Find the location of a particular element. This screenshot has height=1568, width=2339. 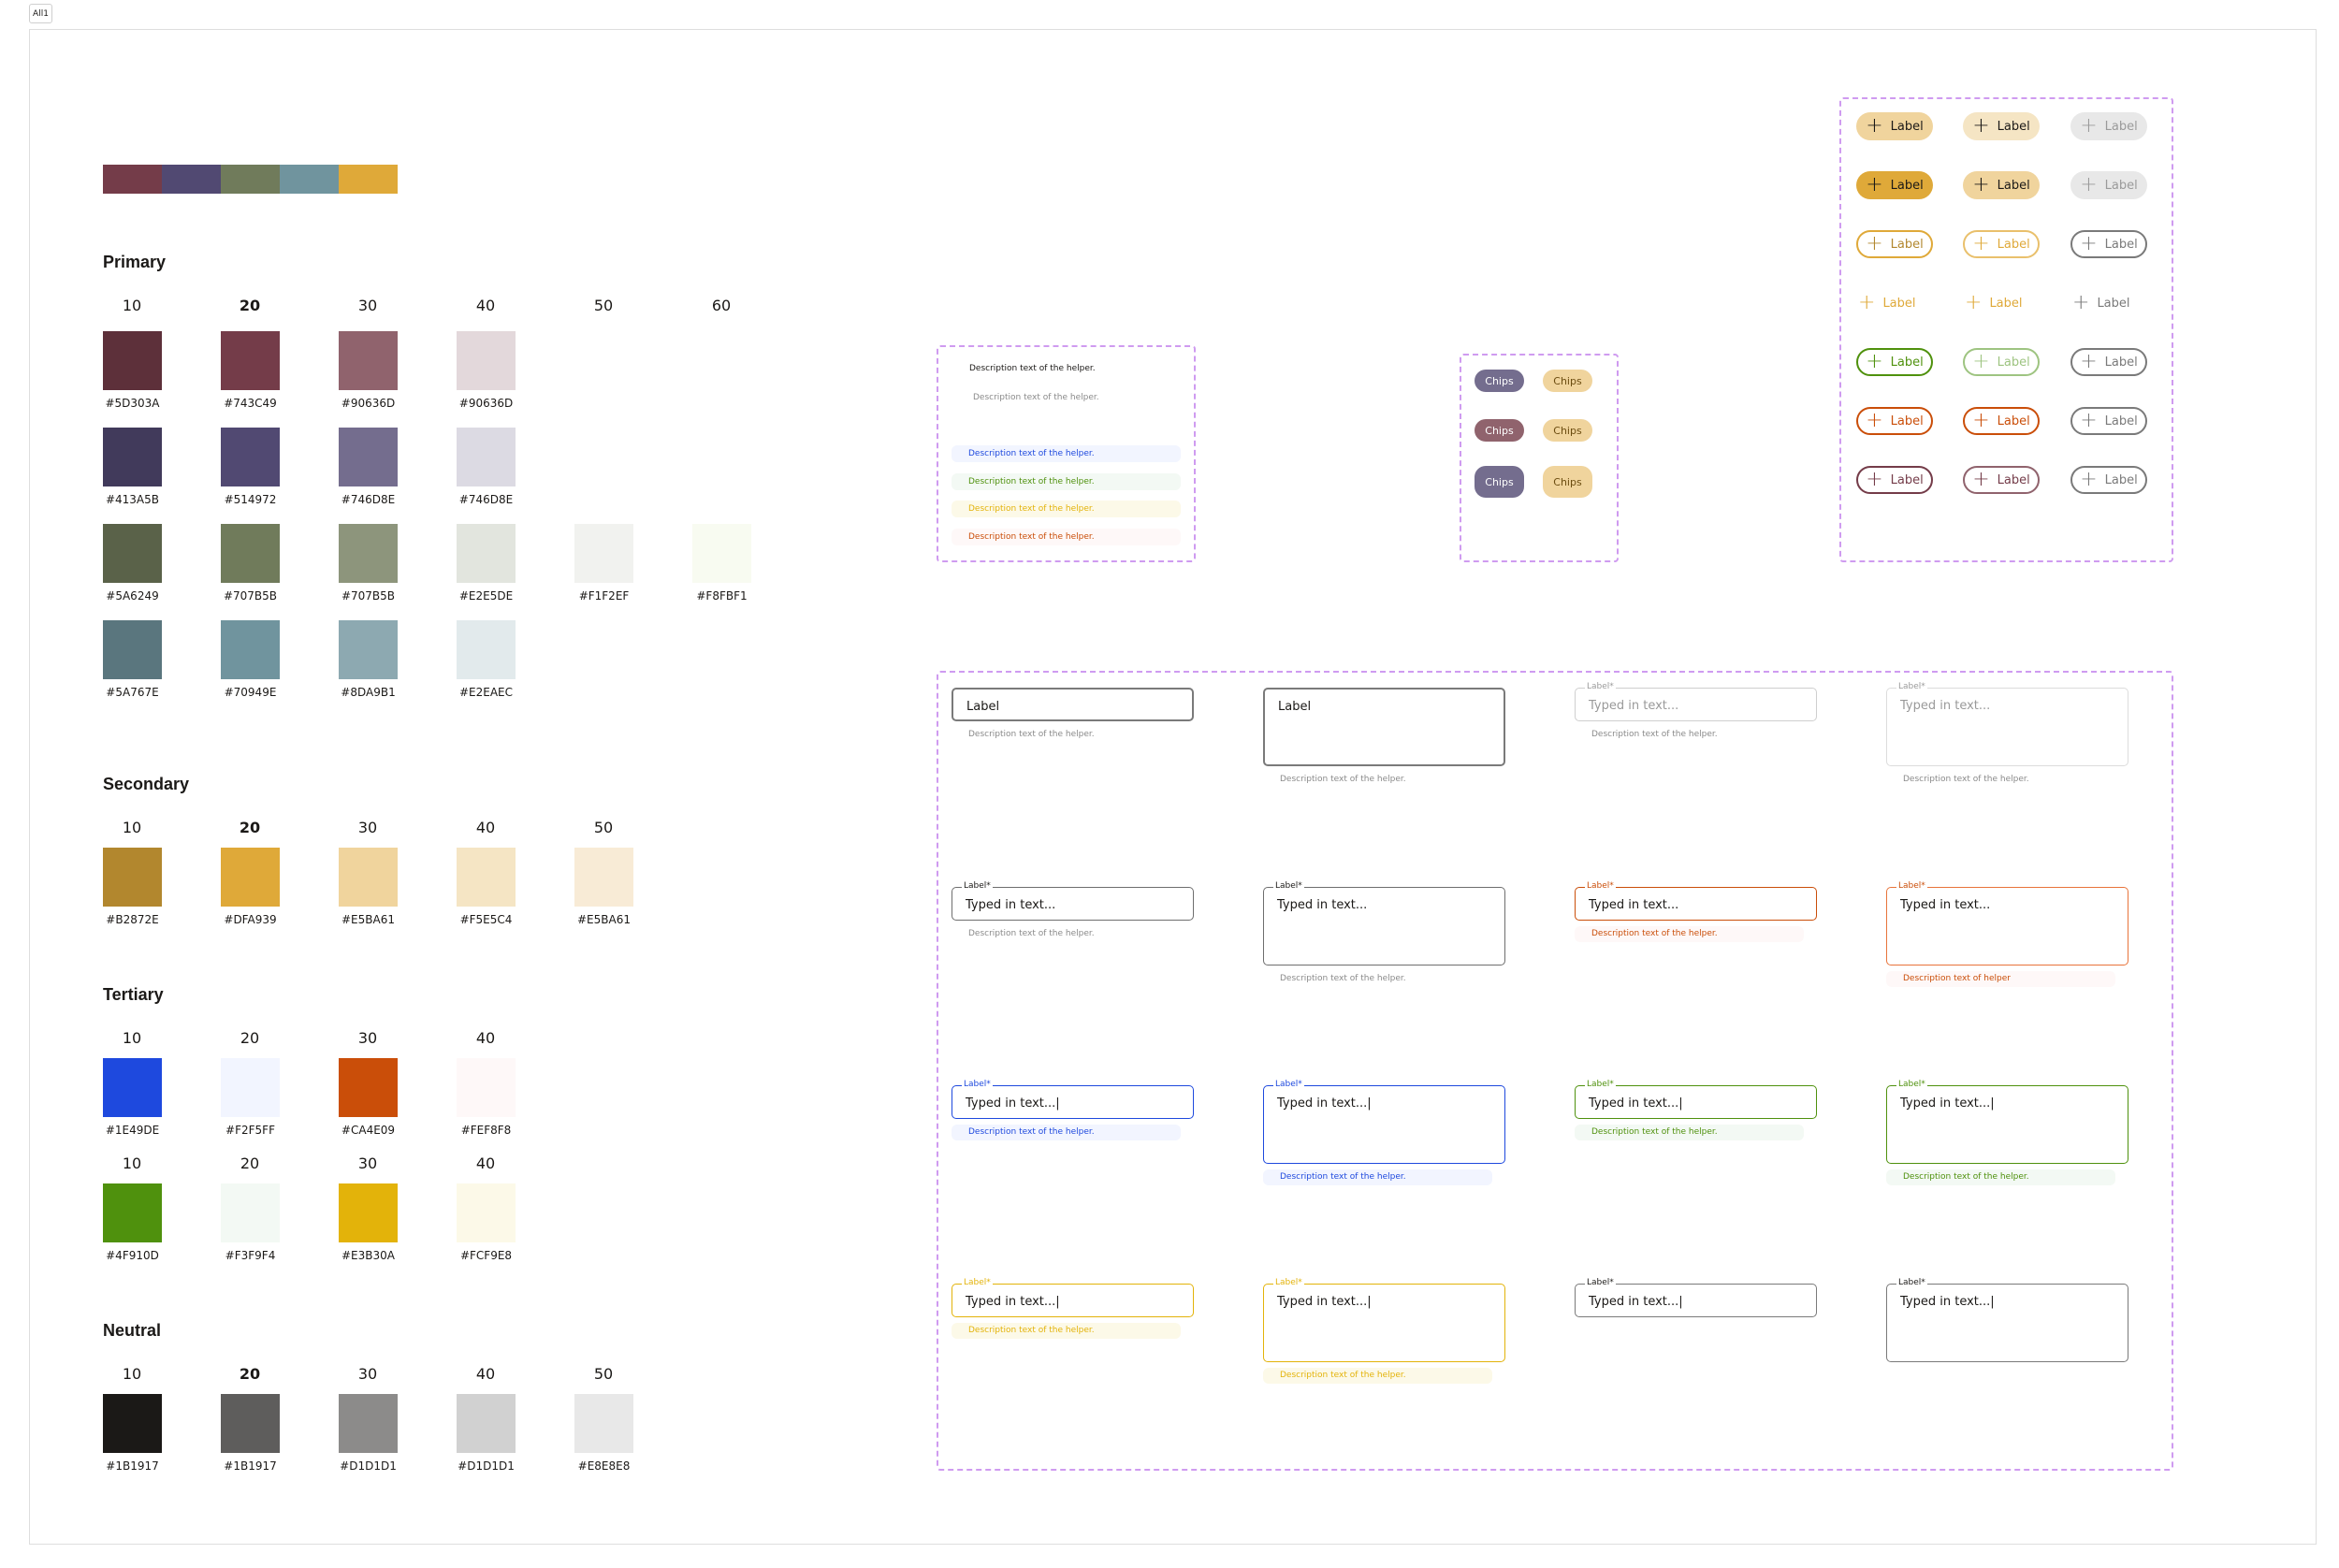

color-swatch: #E8E8E8 is located at coordinates (633, 1433).